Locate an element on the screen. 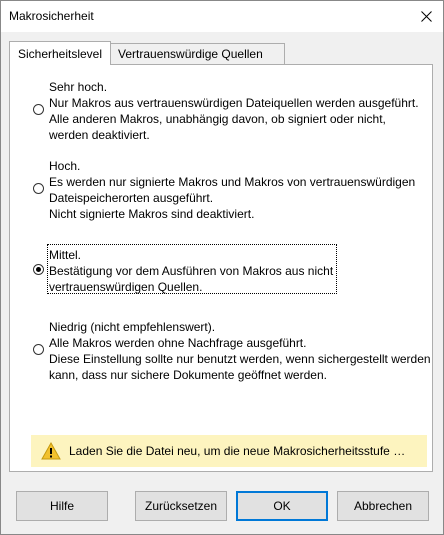 The width and height of the screenshot is (444, 535). radio-medium is located at coordinates (38, 269).